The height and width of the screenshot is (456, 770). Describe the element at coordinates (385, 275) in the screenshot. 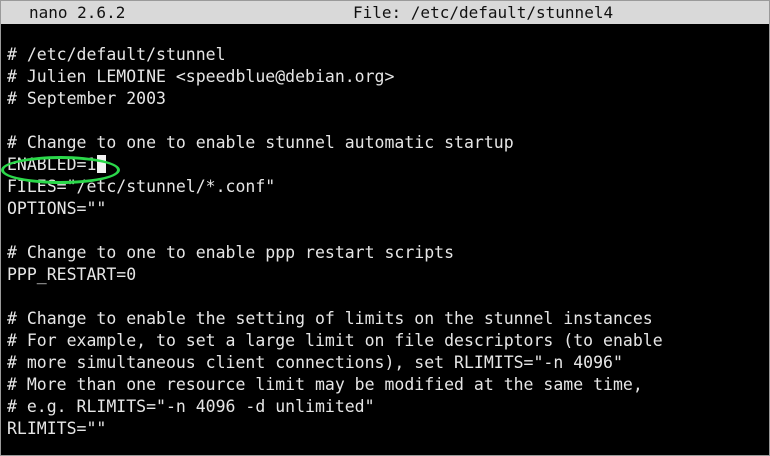

I see `editor-line: PPP_RESTART=0` at that location.